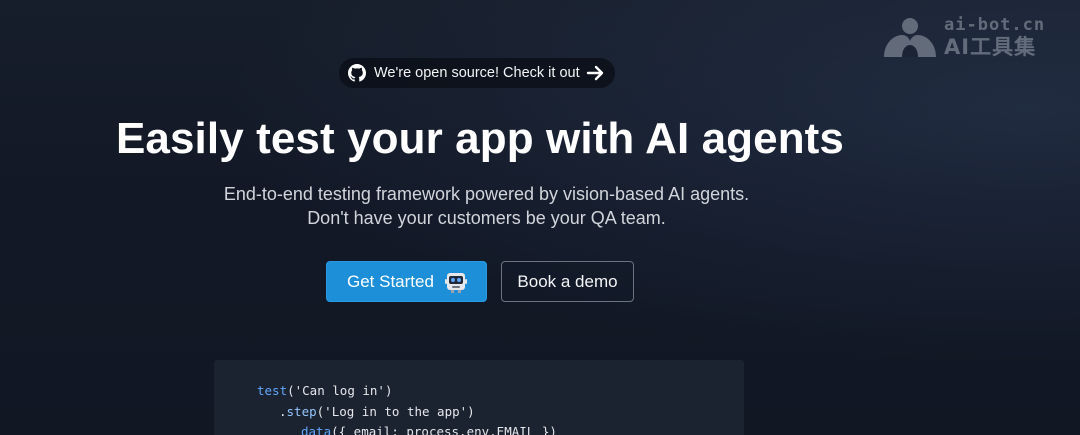 The width and height of the screenshot is (1080, 435). I want to click on get-started-button: Get Started, so click(406, 281).